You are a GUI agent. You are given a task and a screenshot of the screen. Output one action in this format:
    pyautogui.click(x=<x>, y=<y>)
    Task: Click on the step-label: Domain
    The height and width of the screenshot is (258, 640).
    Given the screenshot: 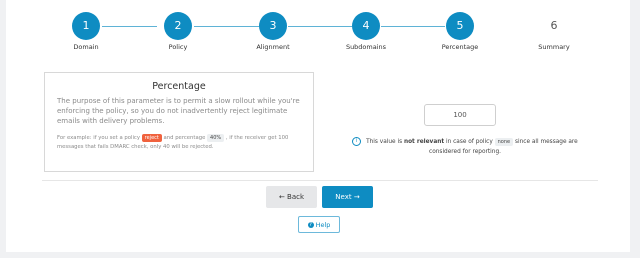 What is the action you would take?
    pyautogui.click(x=86, y=47)
    